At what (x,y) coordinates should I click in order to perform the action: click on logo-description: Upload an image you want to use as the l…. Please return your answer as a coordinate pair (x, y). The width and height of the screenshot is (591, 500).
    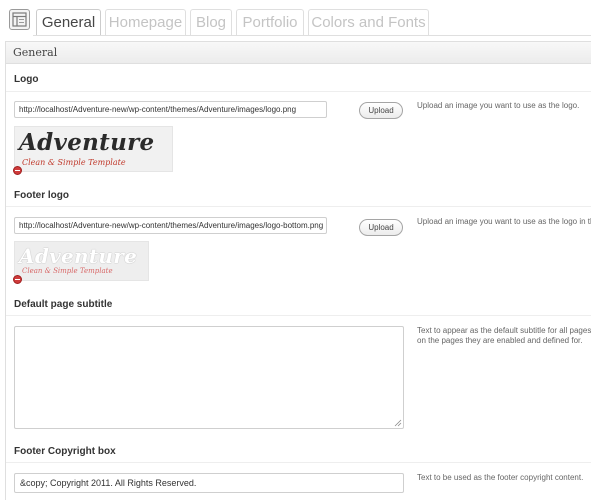
    Looking at the image, I should click on (498, 105).